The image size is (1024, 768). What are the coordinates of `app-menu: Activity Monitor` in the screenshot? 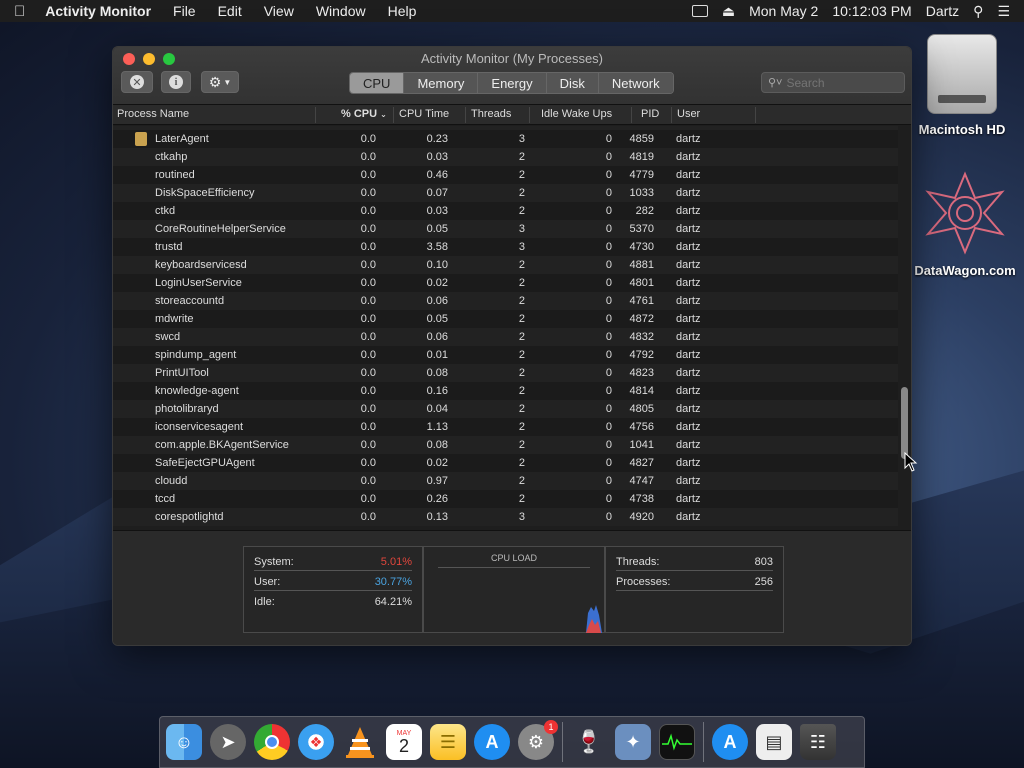 It's located at (98, 11).